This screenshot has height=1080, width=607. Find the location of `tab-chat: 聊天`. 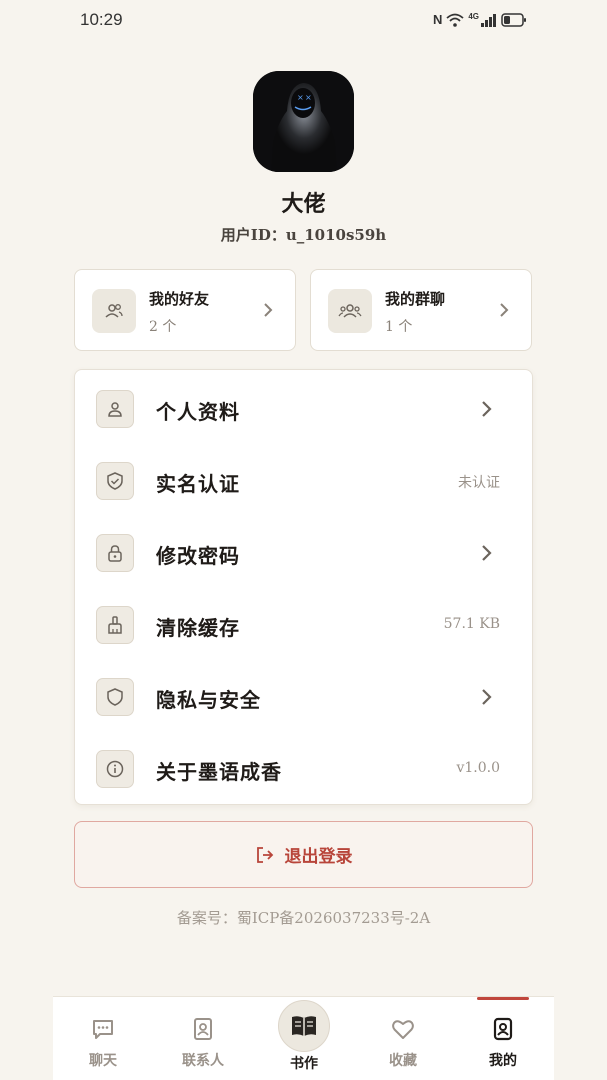

tab-chat: 聊天 is located at coordinates (103, 1038).